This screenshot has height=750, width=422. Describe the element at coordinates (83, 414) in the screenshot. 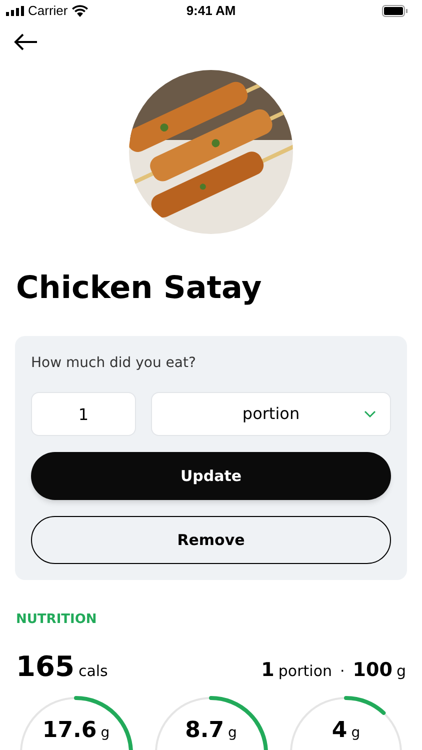

I see `quantity-field: 1` at that location.